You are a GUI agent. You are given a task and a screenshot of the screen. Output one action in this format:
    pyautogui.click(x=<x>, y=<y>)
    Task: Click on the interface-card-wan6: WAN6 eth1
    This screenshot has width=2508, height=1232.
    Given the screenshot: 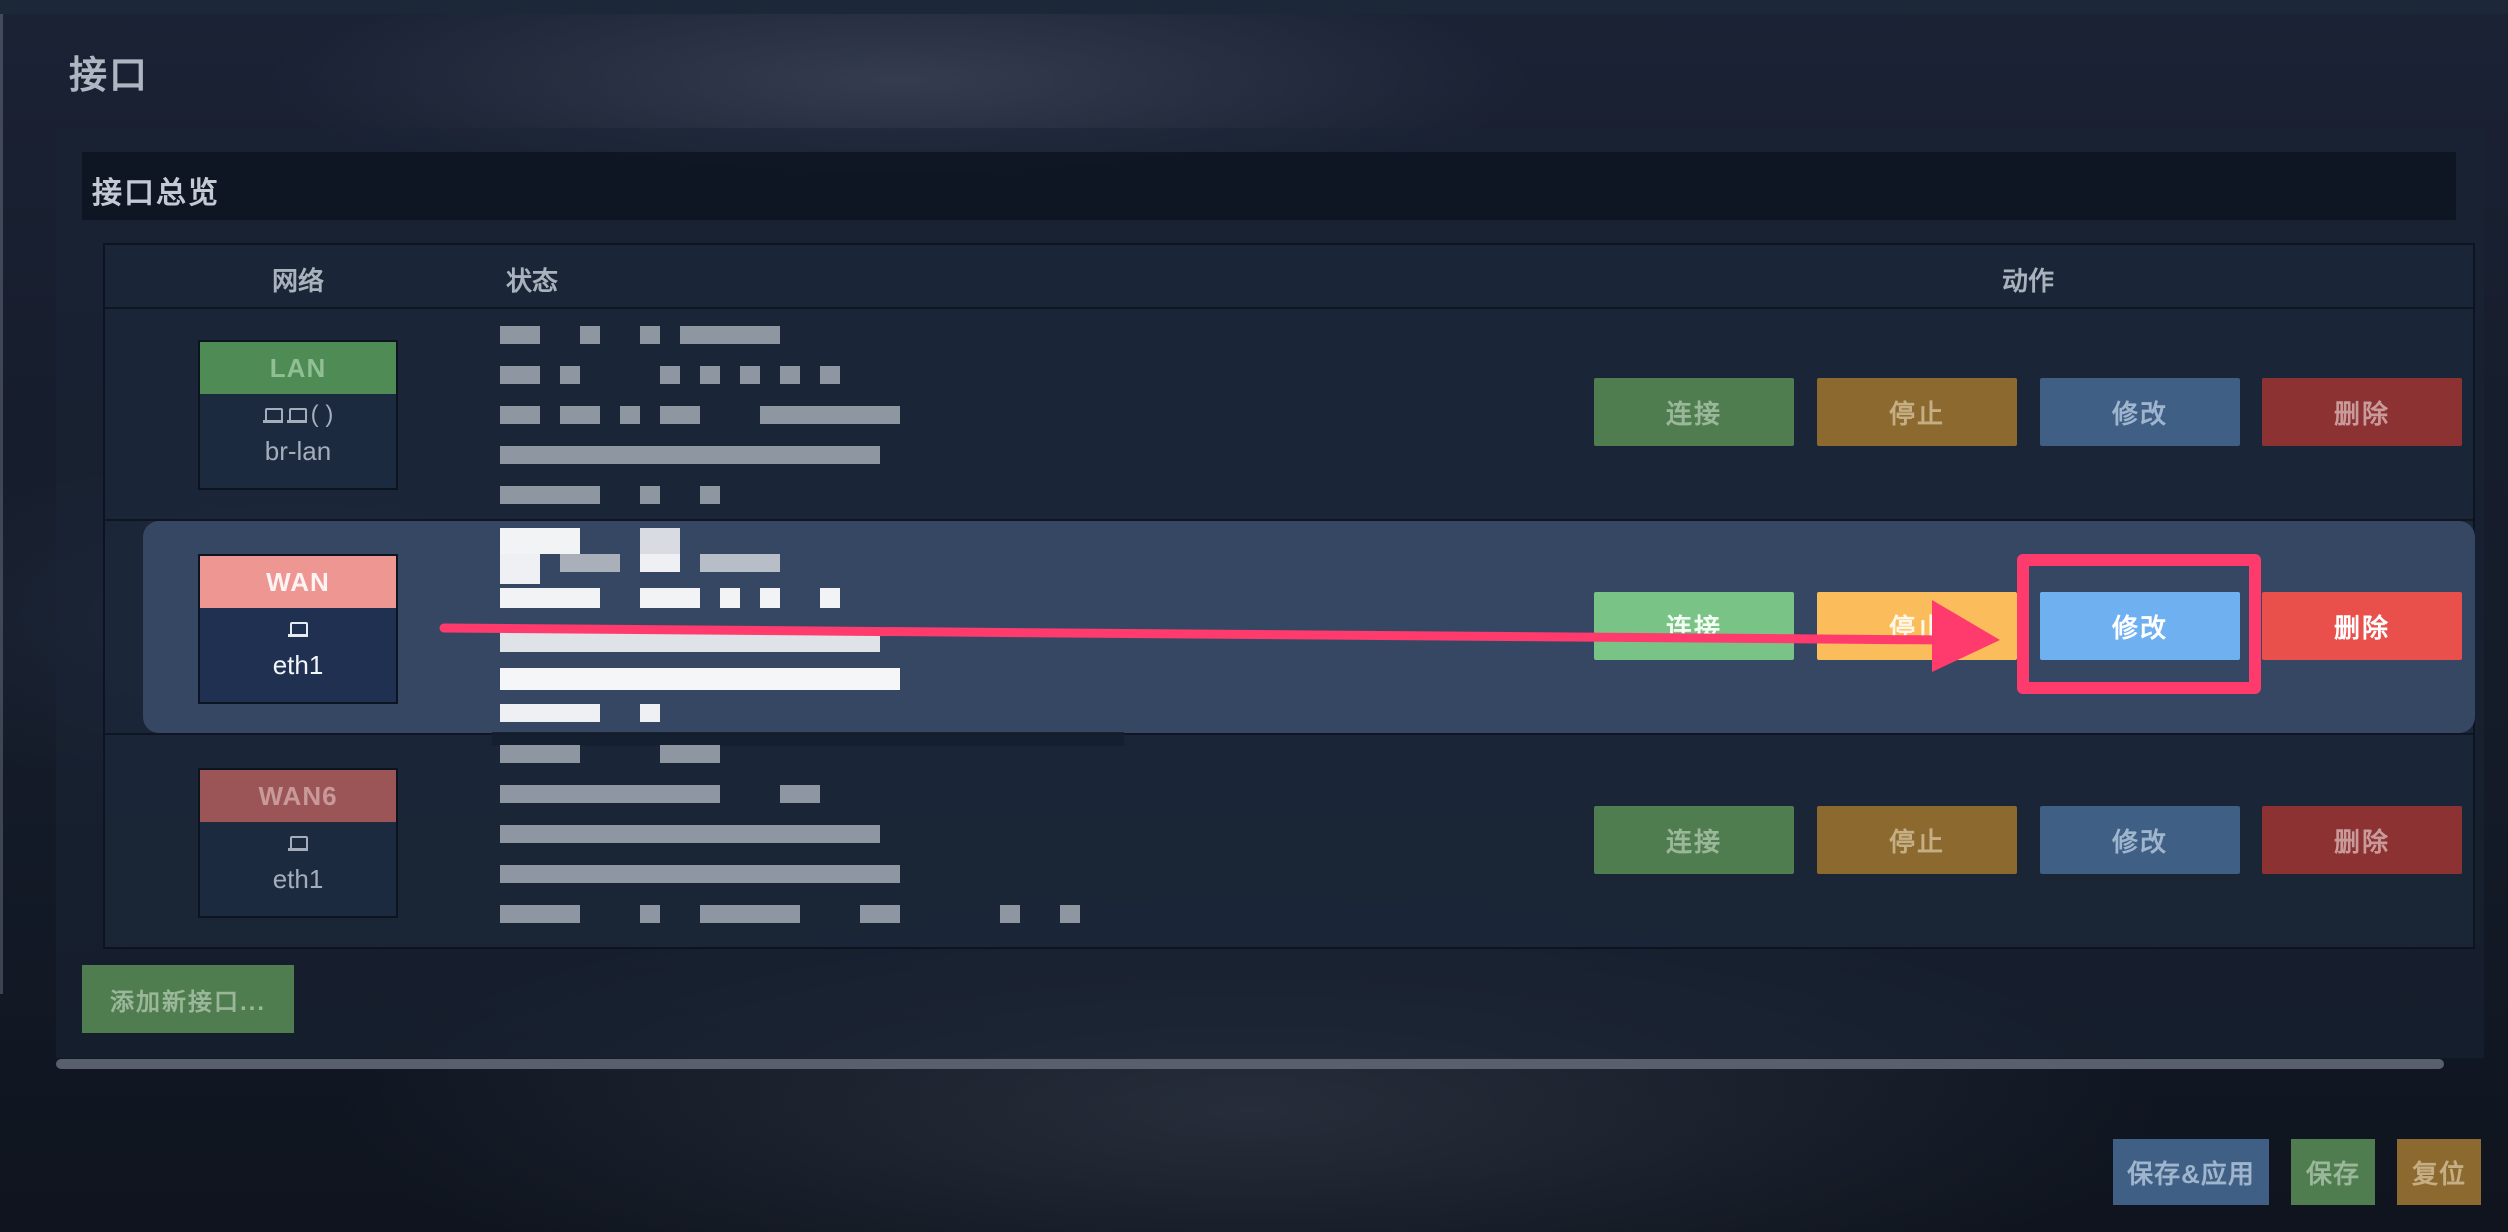 What is the action you would take?
    pyautogui.click(x=298, y=843)
    